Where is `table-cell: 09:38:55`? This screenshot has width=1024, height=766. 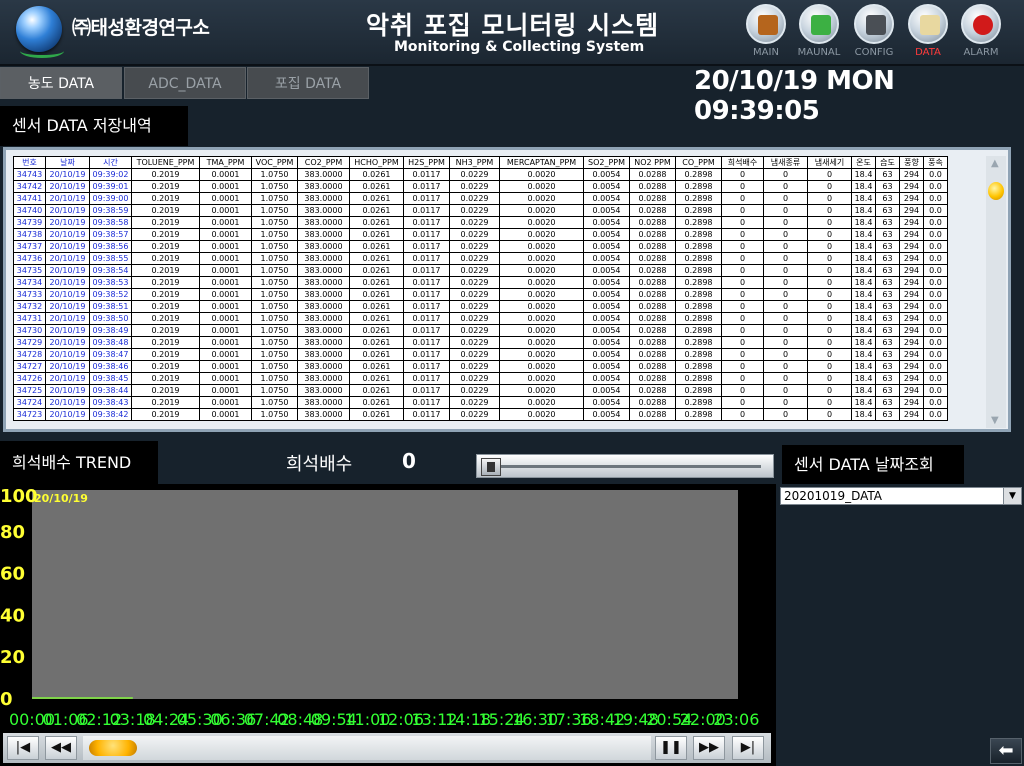 table-cell: 09:38:55 is located at coordinates (110, 258).